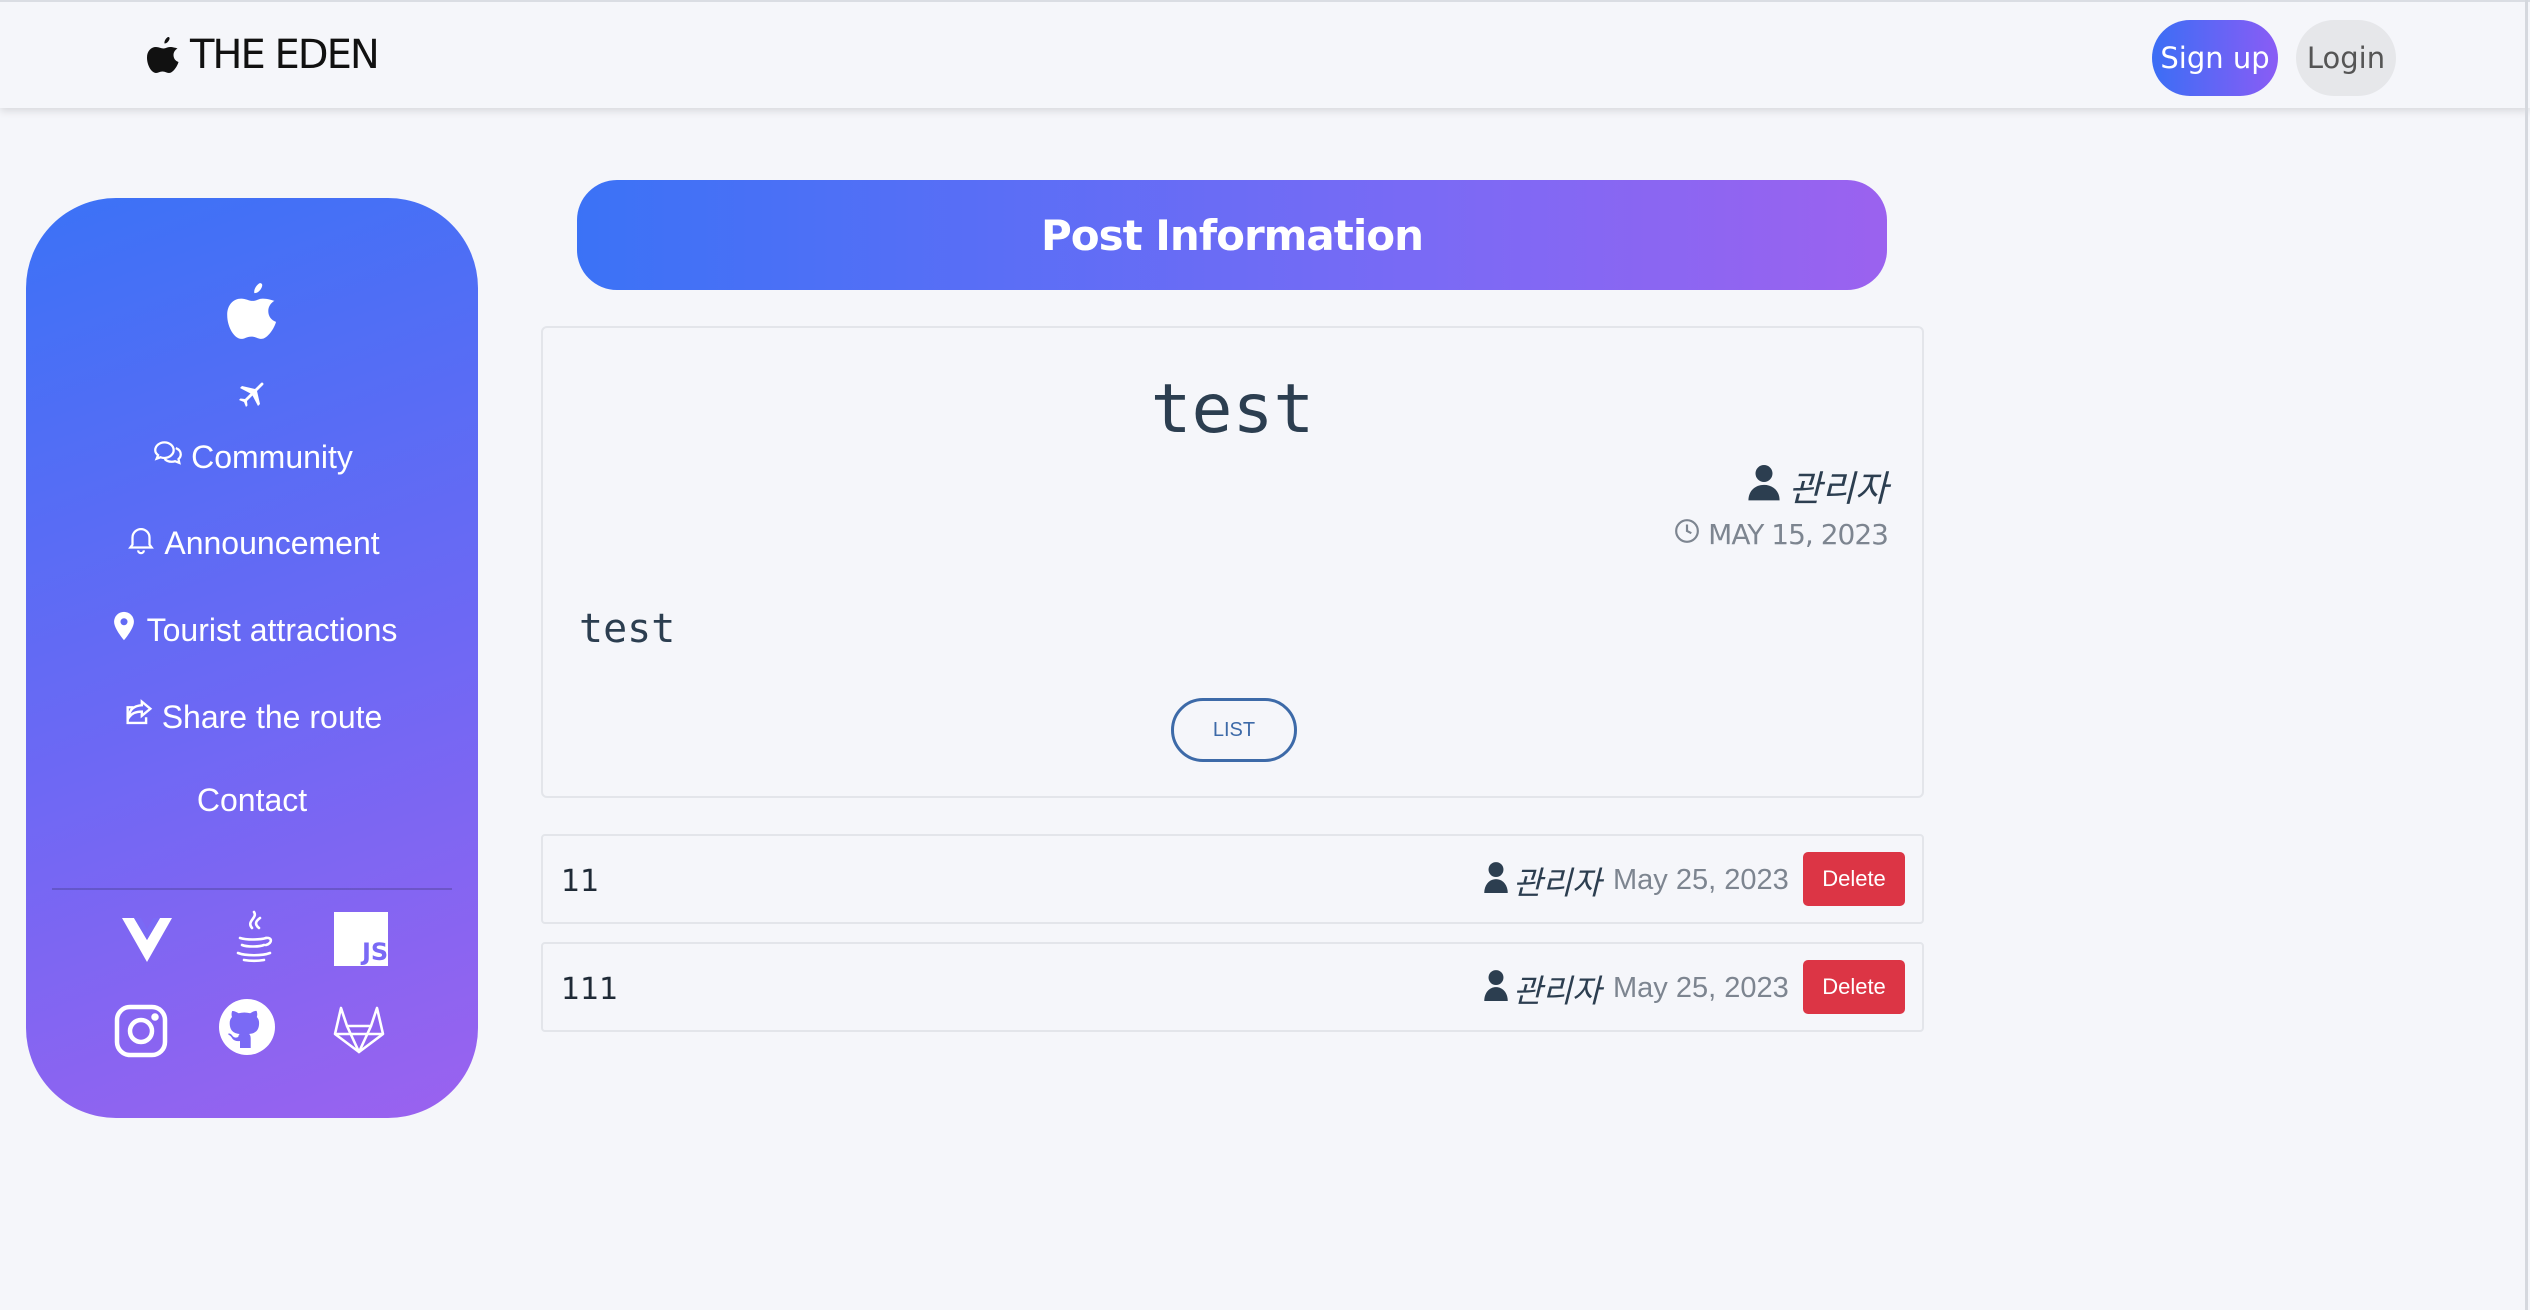 This screenshot has width=2530, height=1310. I want to click on list-button: LIST, so click(1234, 730).